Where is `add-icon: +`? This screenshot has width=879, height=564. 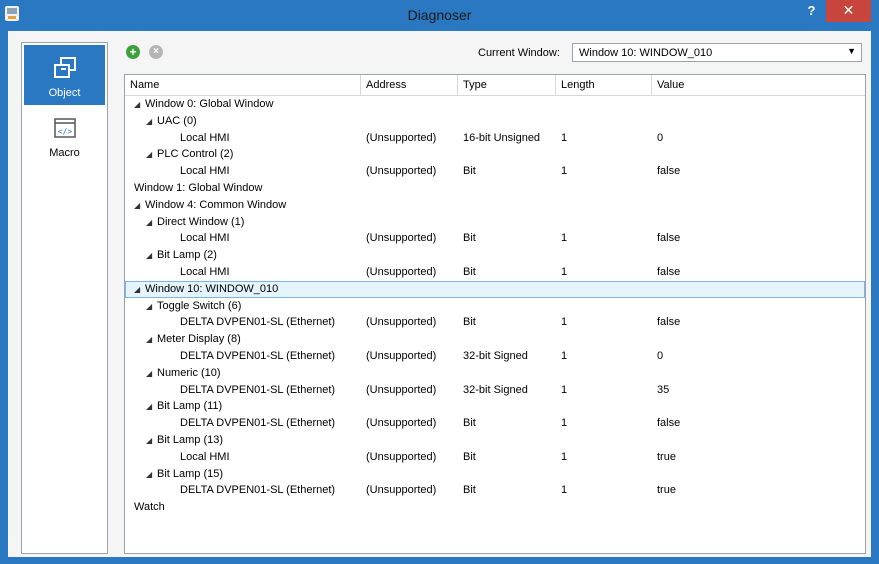
add-icon: + is located at coordinates (133, 52).